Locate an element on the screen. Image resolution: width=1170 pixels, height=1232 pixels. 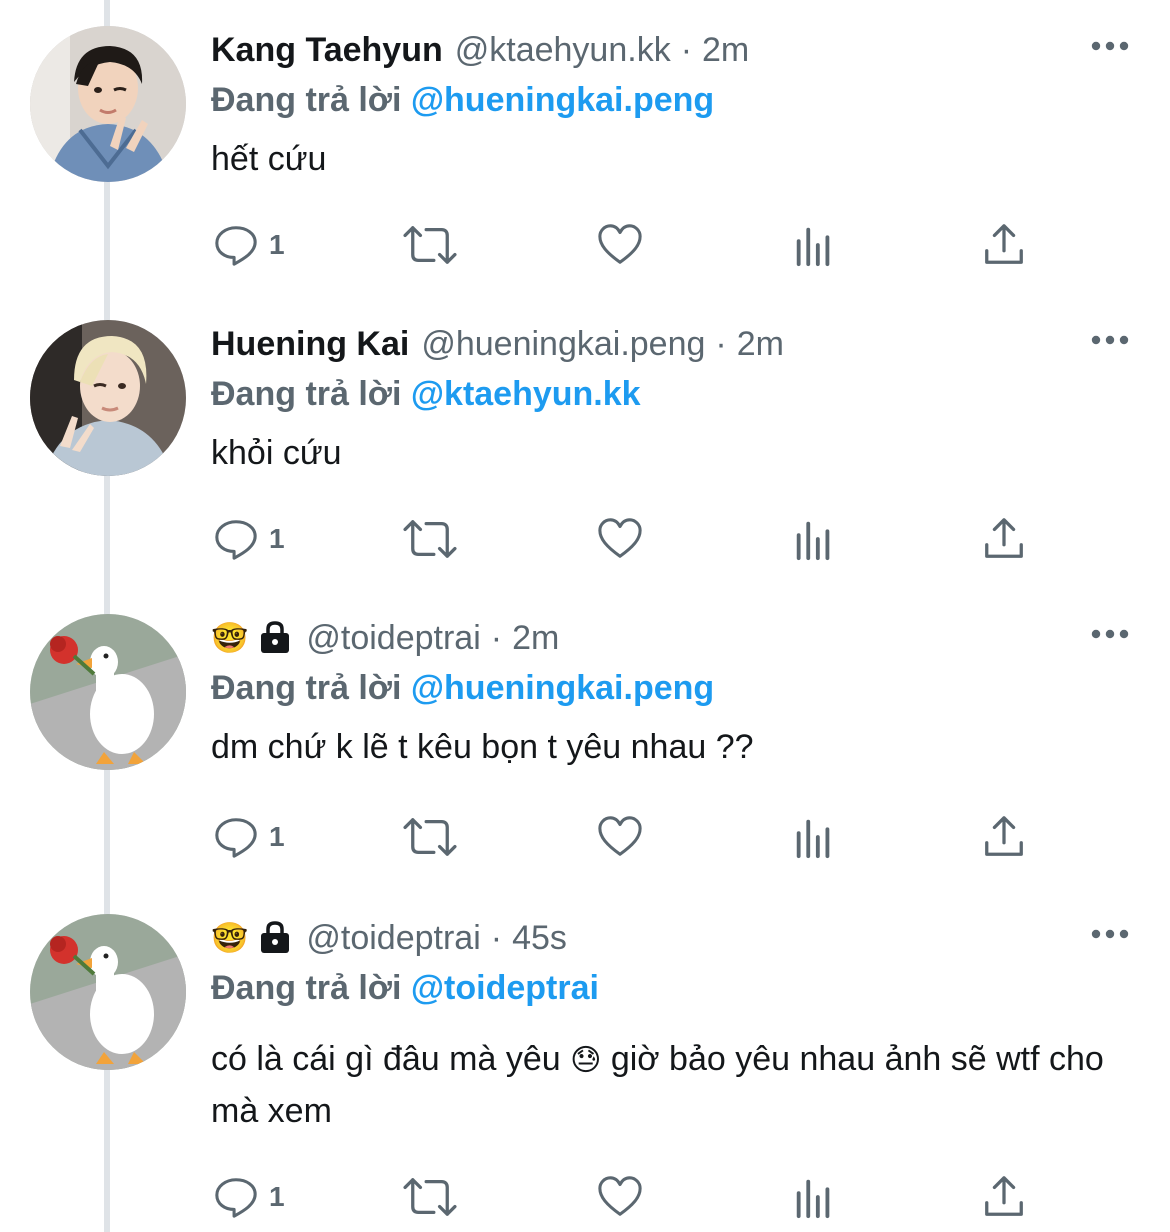
tweet-text: dm chứ k lẽ t kêu bọn t yêu nhau ?? is located at coordinates (482, 747).